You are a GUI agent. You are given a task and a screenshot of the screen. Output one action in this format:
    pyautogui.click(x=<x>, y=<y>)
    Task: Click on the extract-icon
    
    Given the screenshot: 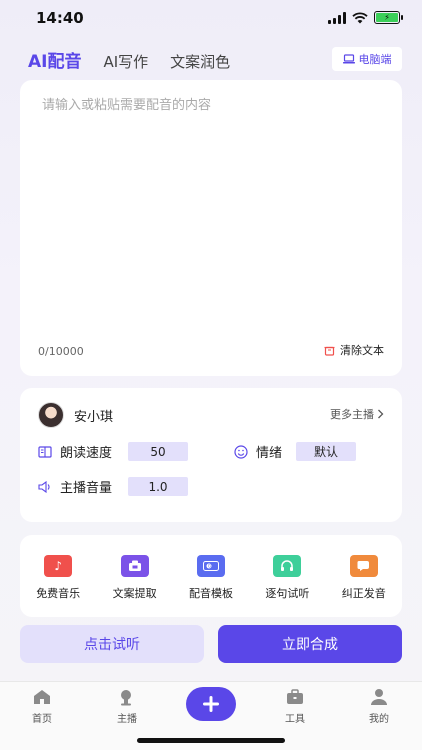 What is the action you would take?
    pyautogui.click(x=134, y=566)
    